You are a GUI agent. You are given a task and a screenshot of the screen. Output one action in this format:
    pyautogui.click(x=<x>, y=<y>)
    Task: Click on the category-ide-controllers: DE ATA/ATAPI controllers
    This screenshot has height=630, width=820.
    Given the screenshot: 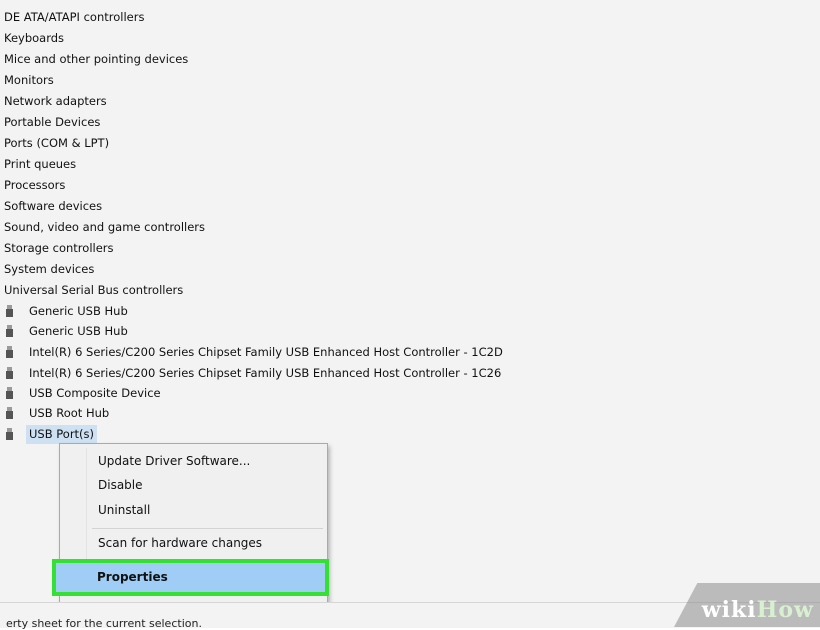 What is the action you would take?
    pyautogui.click(x=74, y=17)
    